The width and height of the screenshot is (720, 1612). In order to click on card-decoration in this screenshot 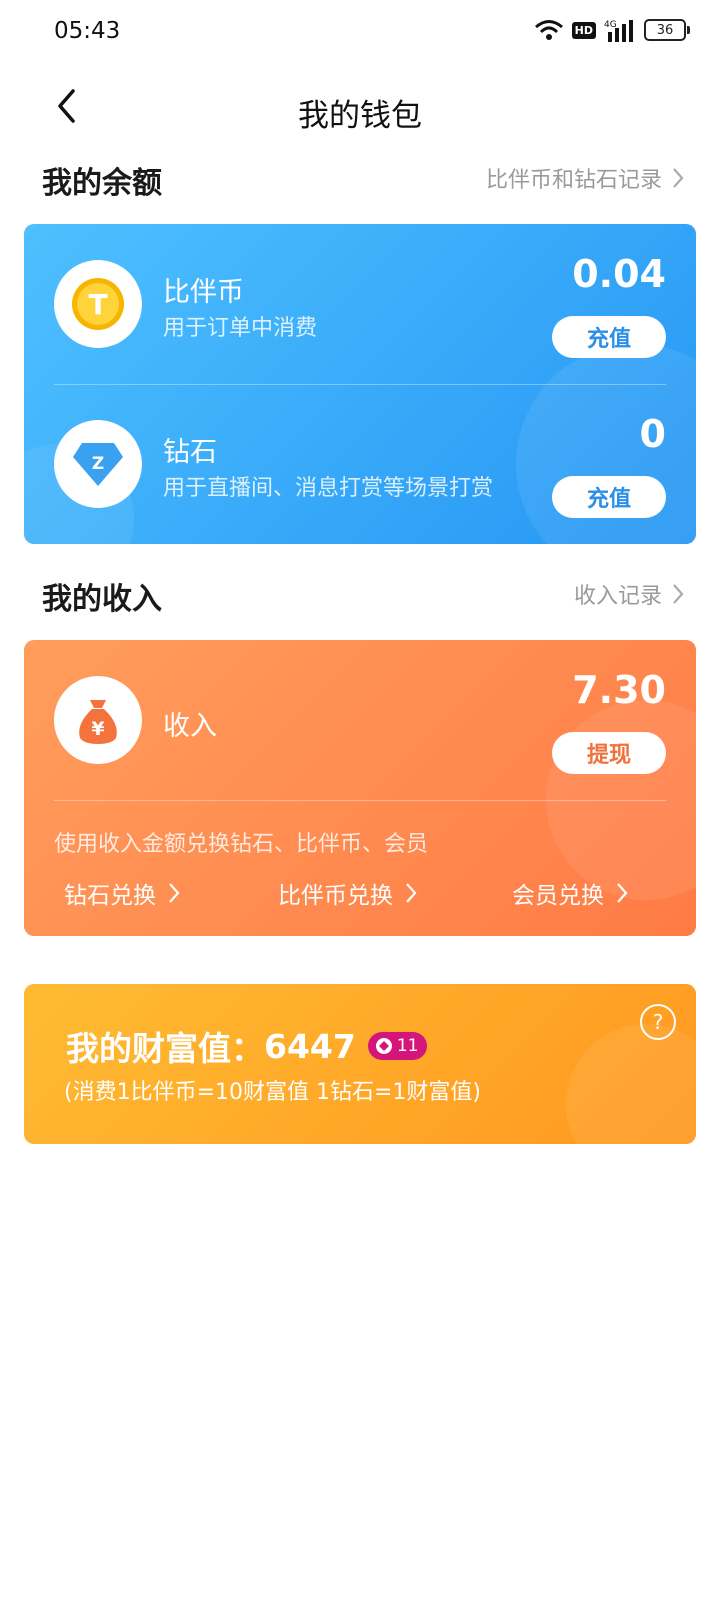, I will do `click(631, 1084)`.